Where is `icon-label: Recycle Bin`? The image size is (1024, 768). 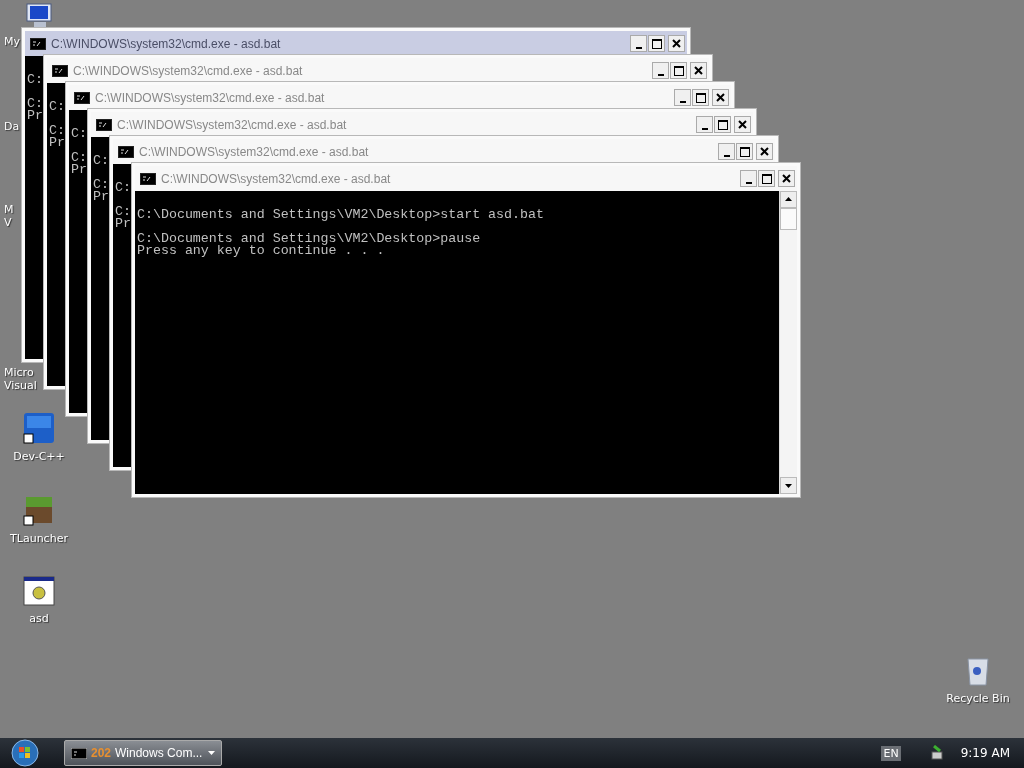
icon-label: Recycle Bin is located at coordinates (978, 698).